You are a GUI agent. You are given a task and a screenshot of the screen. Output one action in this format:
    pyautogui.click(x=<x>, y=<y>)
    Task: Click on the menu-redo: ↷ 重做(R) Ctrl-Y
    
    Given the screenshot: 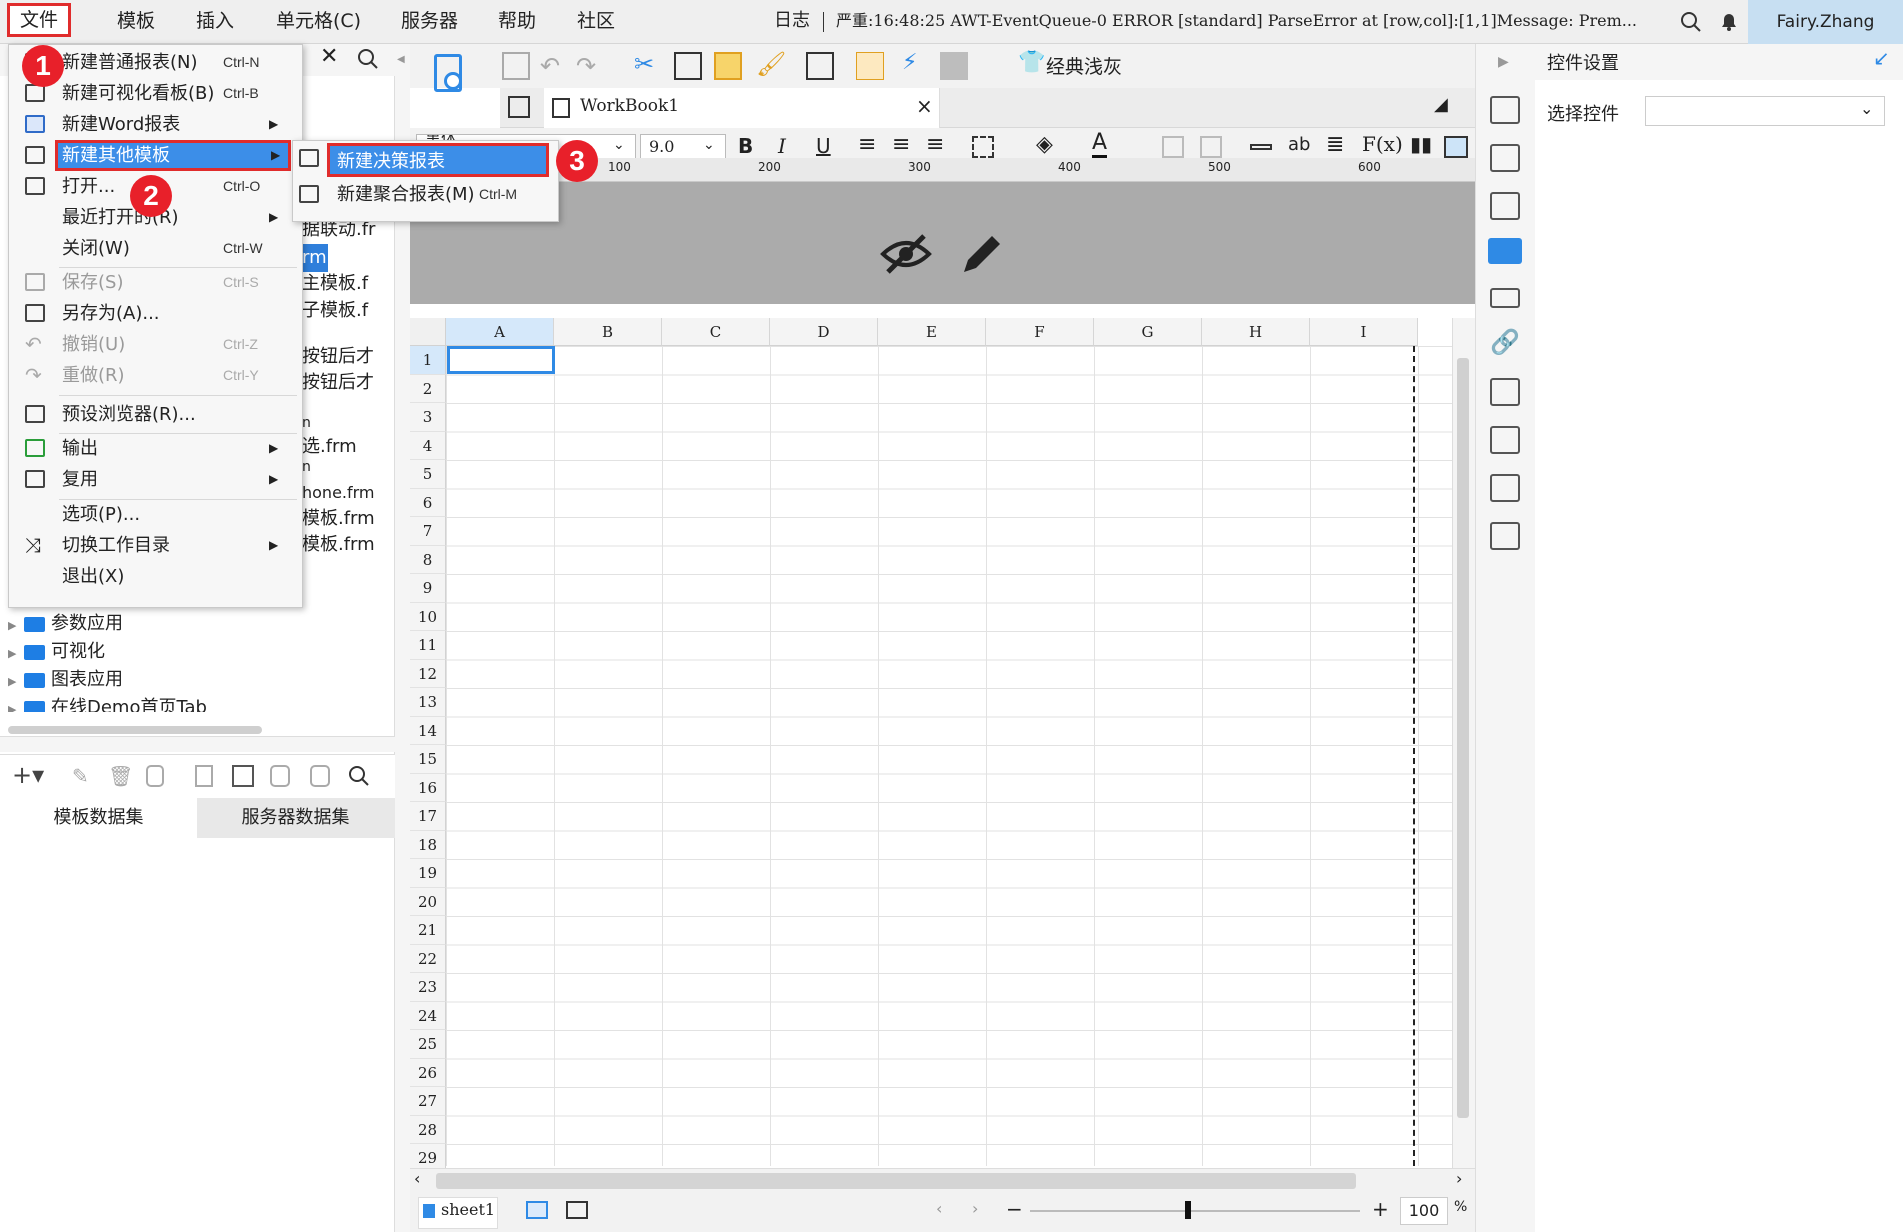 What is the action you would take?
    pyautogui.click(x=155, y=375)
    